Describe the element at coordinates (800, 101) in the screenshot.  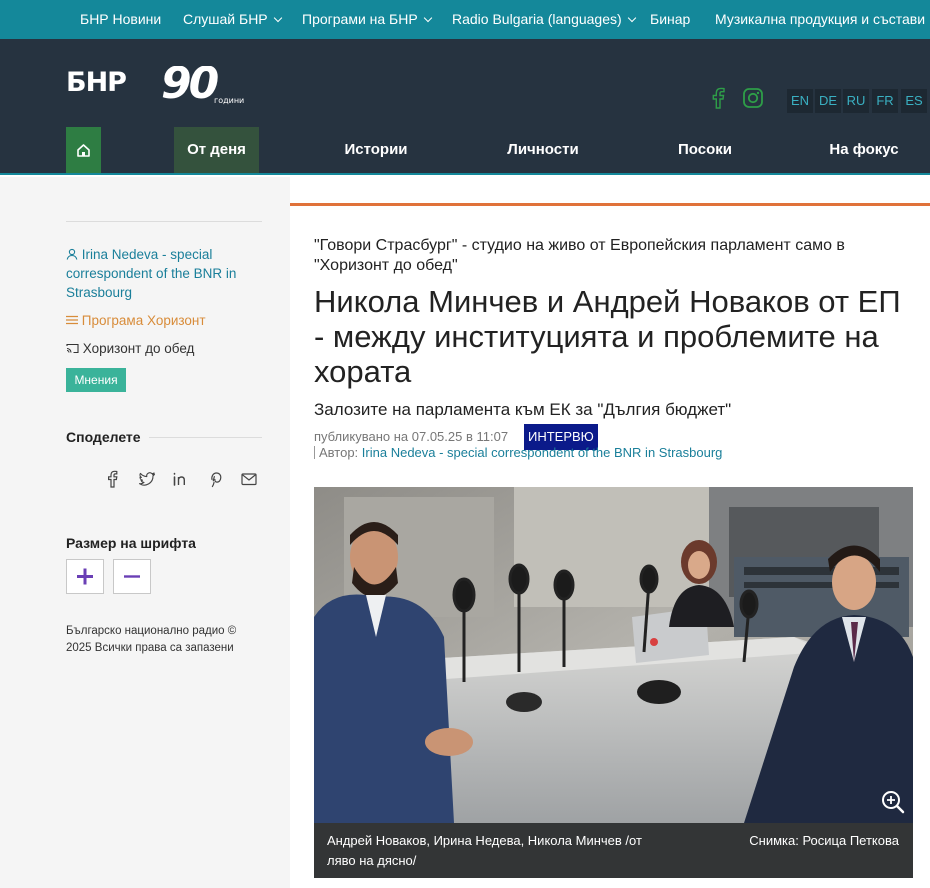
I see `language-en: EN` at that location.